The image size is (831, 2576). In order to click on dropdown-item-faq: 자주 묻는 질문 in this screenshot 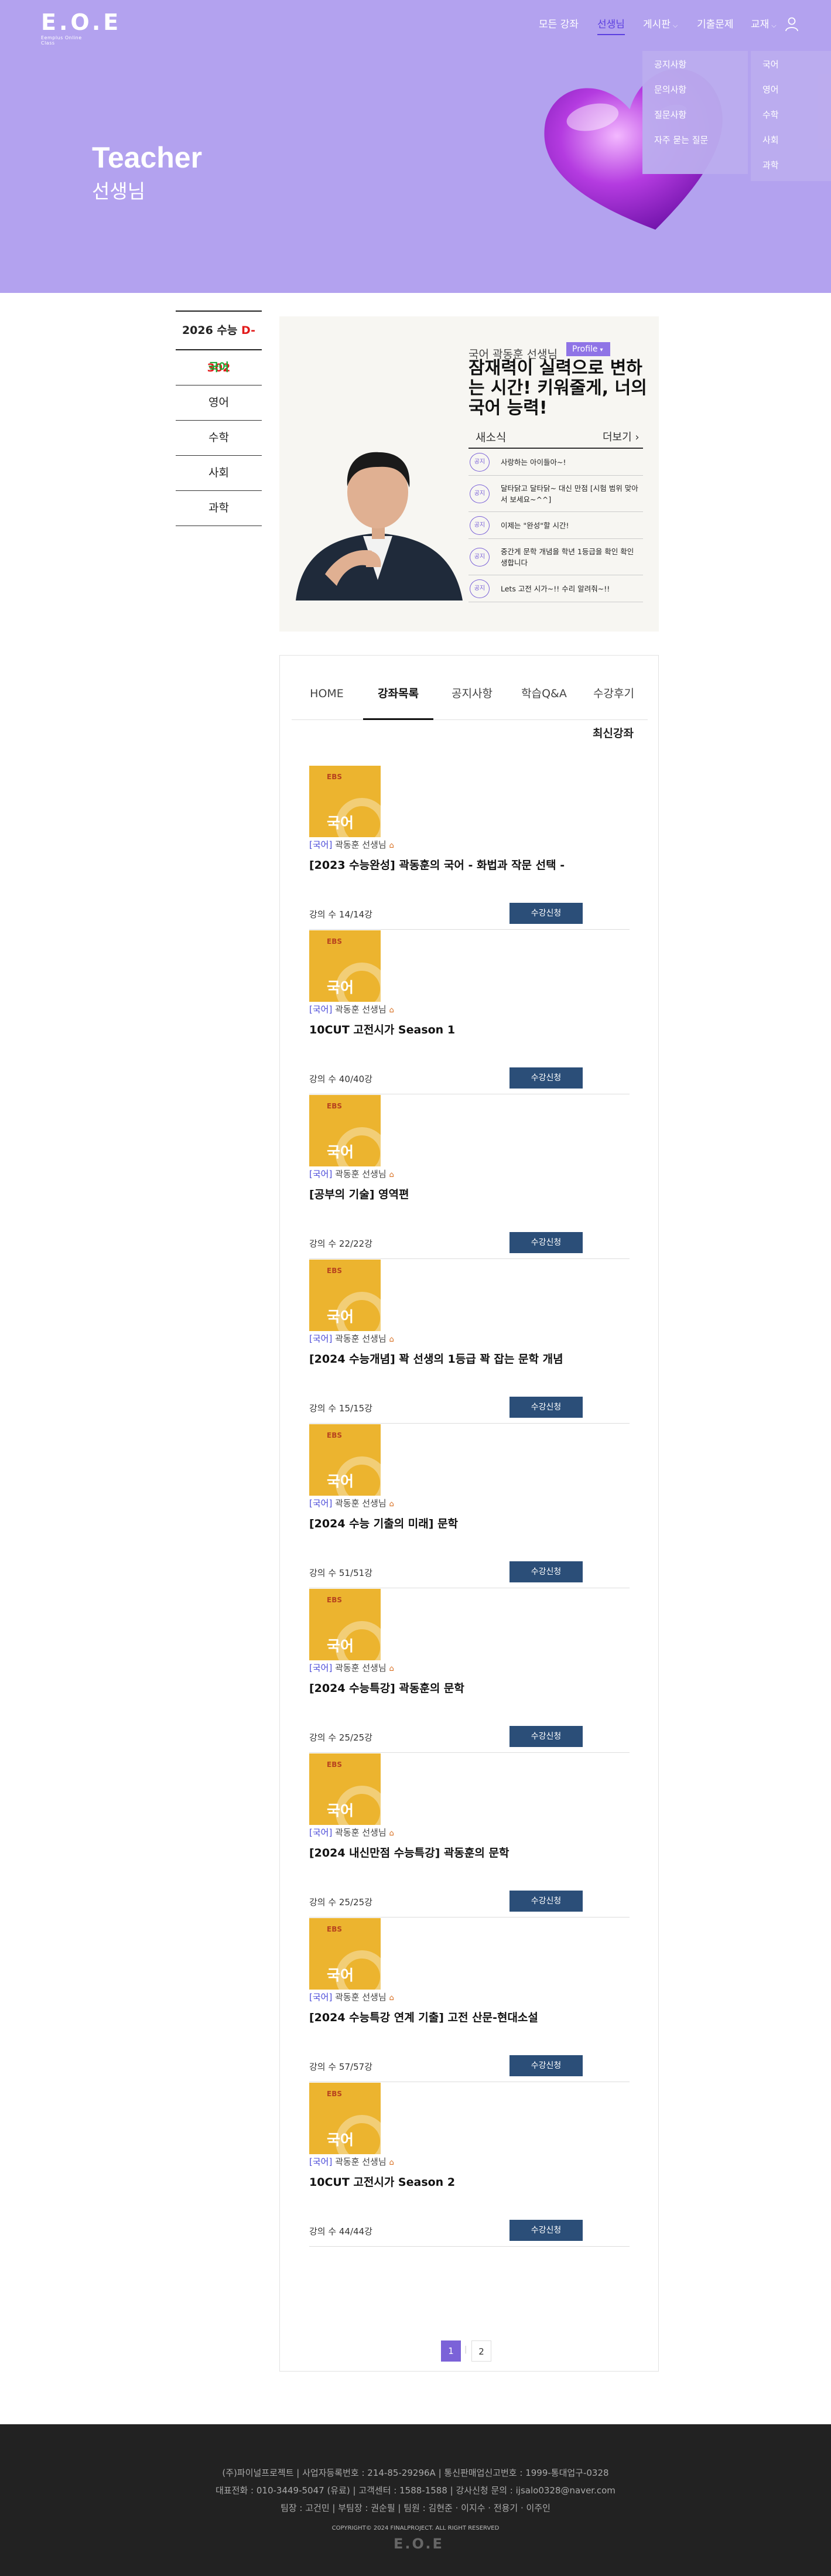, I will do `click(681, 140)`.